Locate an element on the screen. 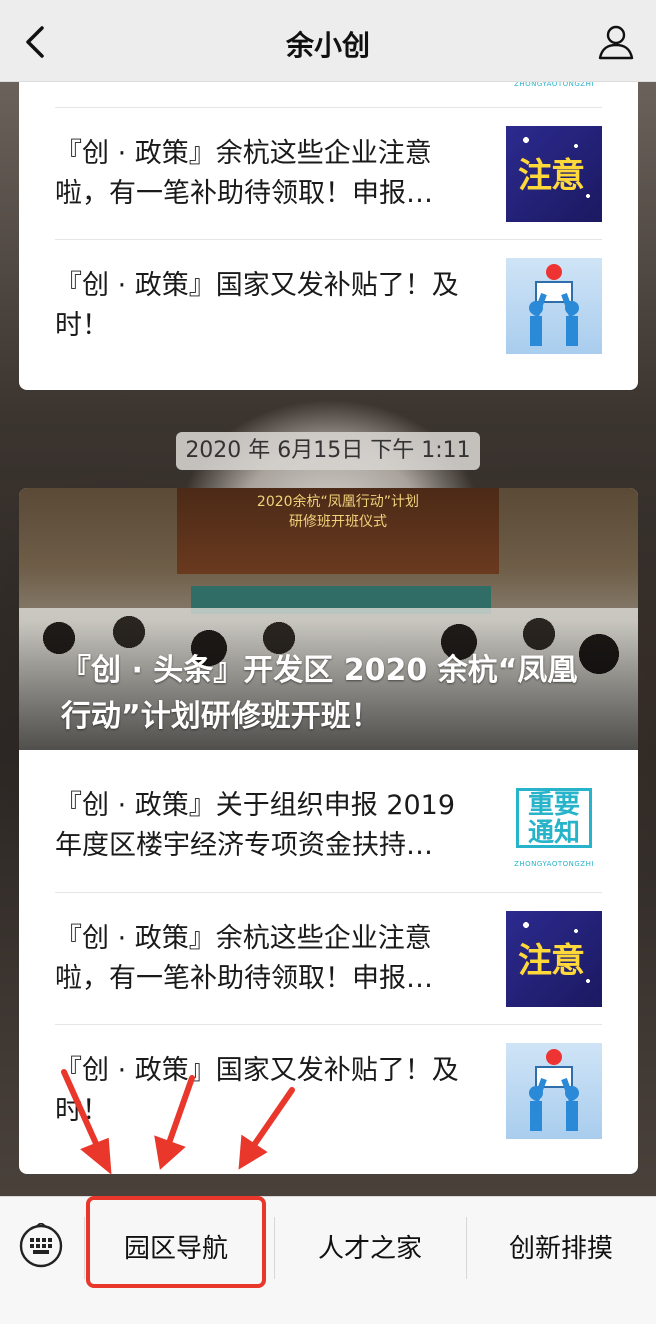 Image resolution: width=656 pixels, height=1324 pixels. hero-title: 『创 · 头条』开发区 2020 余杭“凤凰行动”计划研修班开班！ is located at coordinates (319, 693).